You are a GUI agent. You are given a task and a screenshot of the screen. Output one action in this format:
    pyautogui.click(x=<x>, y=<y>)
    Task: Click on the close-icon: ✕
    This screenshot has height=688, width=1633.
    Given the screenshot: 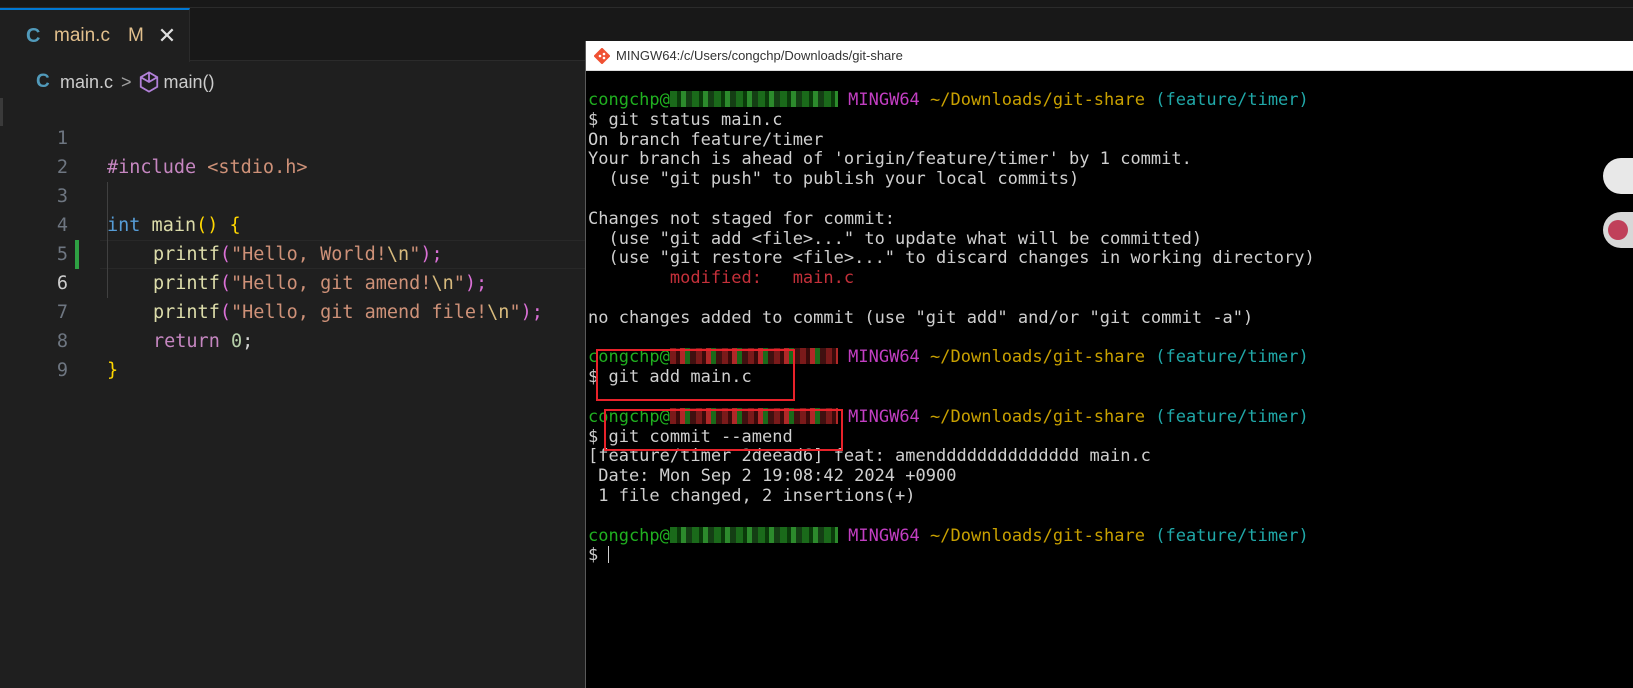 What is the action you would take?
    pyautogui.click(x=167, y=36)
    